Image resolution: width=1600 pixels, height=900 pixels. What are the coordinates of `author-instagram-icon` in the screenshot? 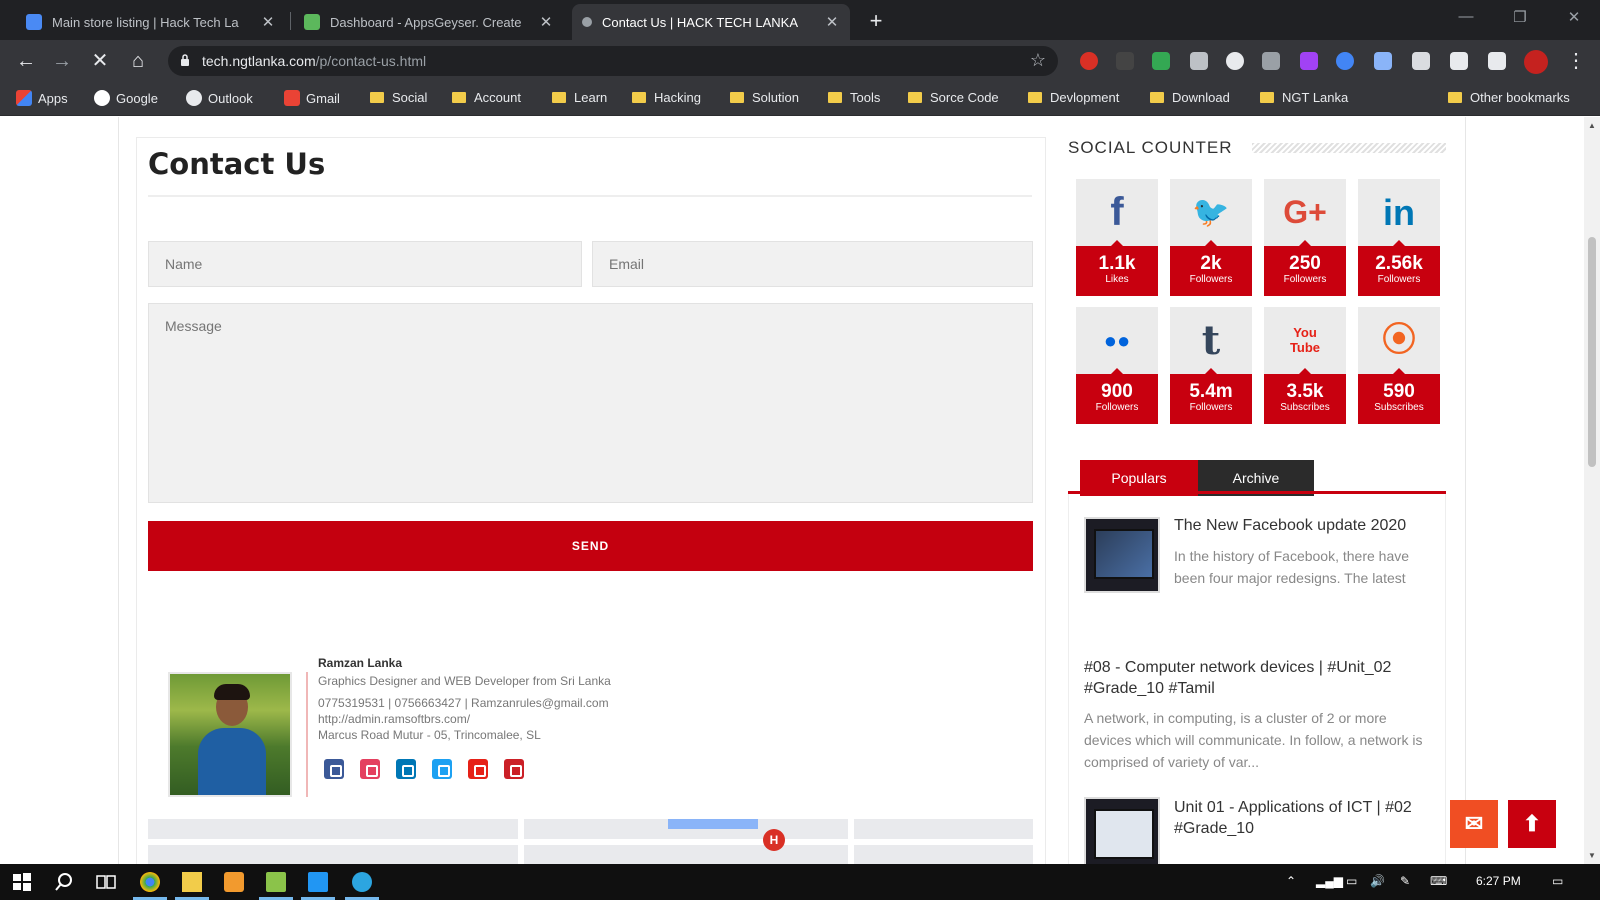 It's located at (370, 769).